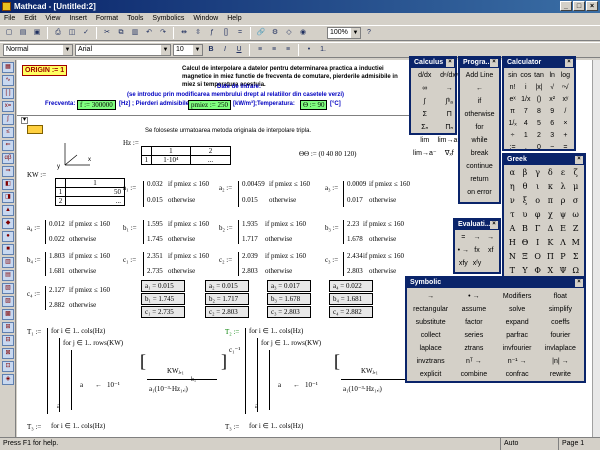 The image size is (600, 450). Describe the element at coordinates (563, 229) in the screenshot. I see `greek-letter-button: Ε` at that location.